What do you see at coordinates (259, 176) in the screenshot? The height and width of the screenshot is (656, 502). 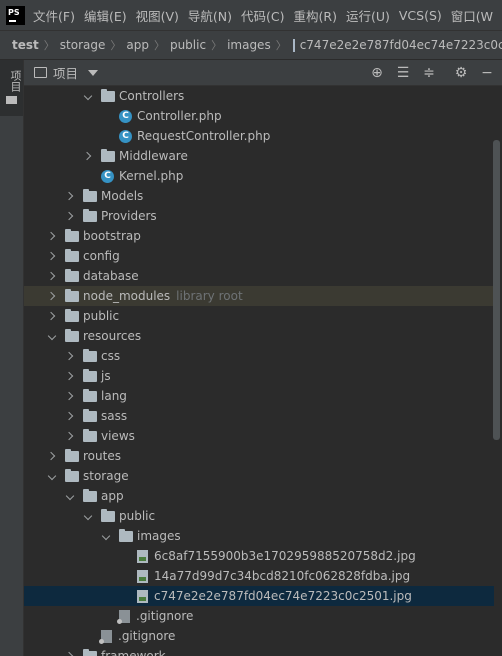 I see `tree-file-row: C Kernel.php` at bounding box center [259, 176].